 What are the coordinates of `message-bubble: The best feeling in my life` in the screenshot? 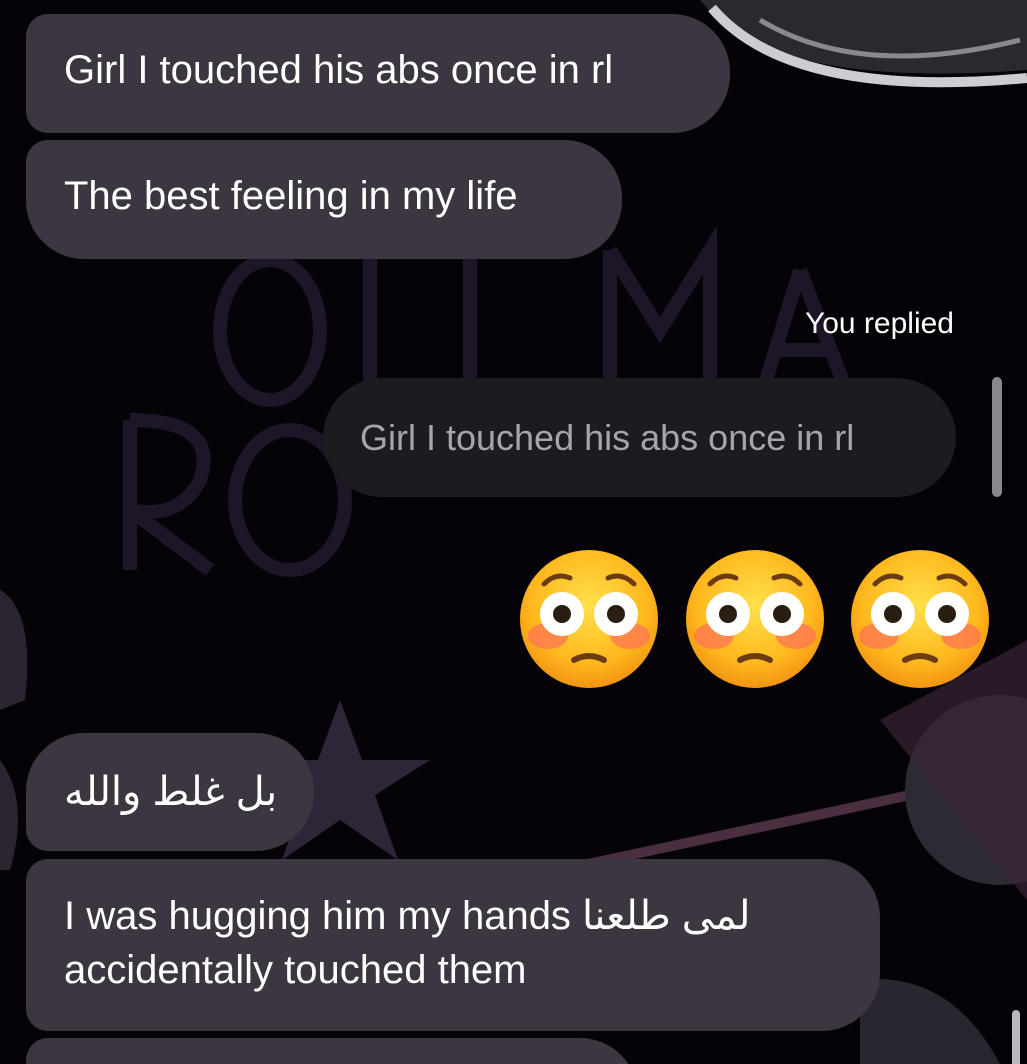 It's located at (324, 199).